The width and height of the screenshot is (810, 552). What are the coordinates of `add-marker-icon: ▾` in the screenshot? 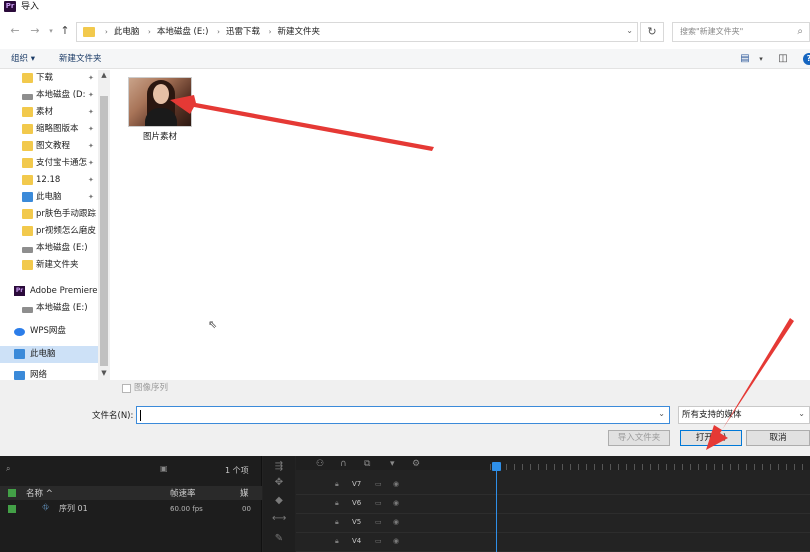 It's located at (392, 464).